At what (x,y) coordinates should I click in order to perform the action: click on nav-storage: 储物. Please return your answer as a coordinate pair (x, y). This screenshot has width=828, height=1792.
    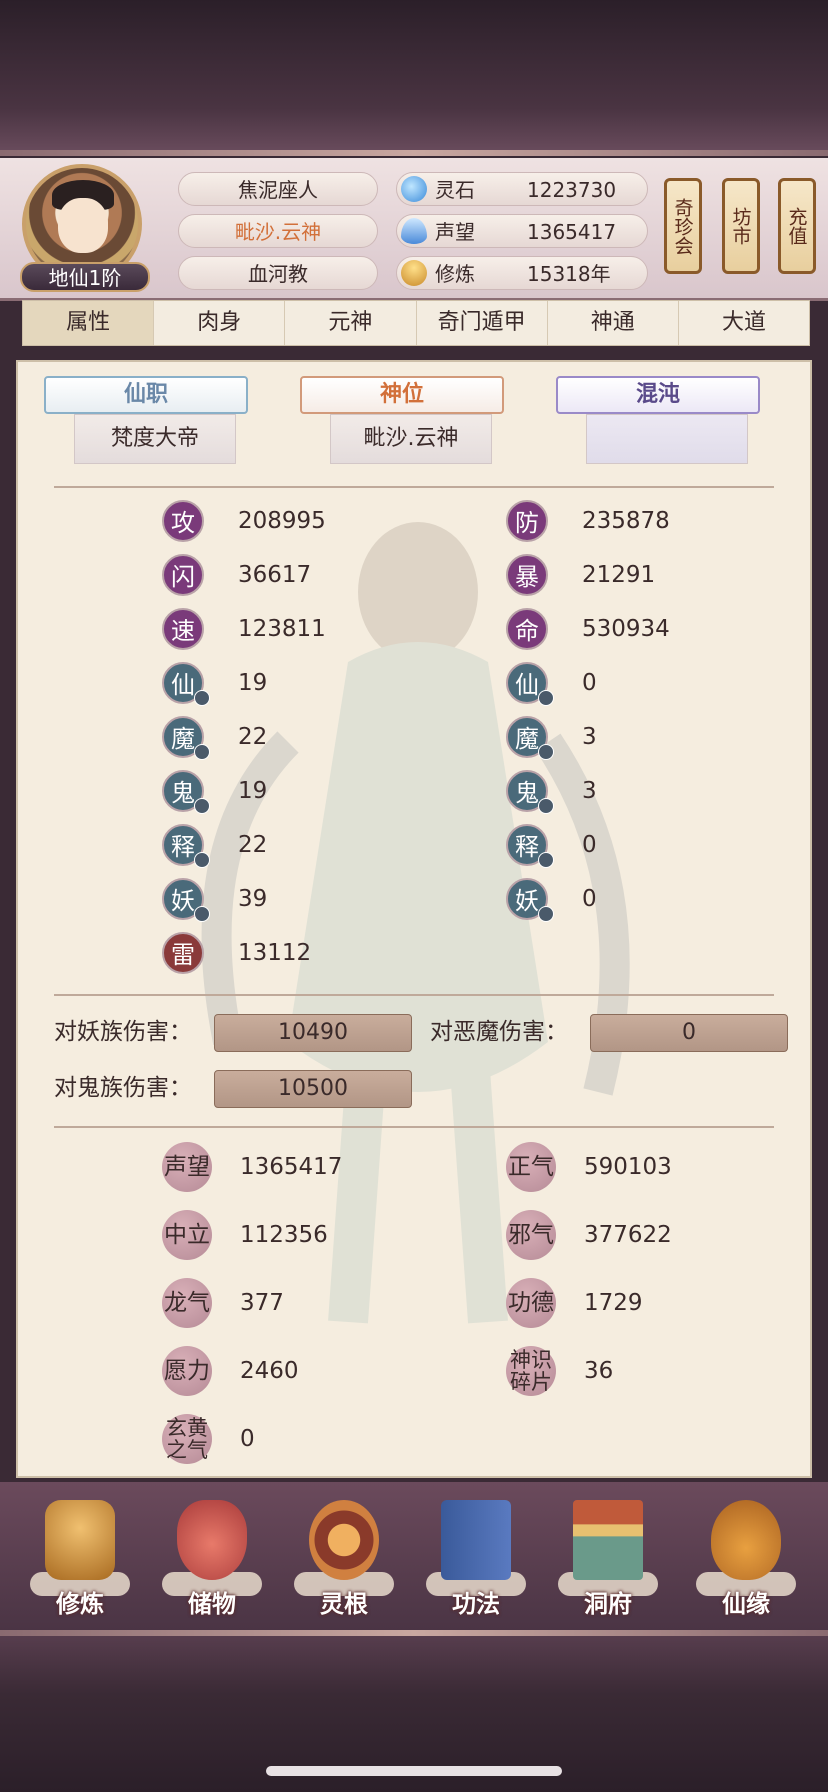
    Looking at the image, I should click on (212, 1562).